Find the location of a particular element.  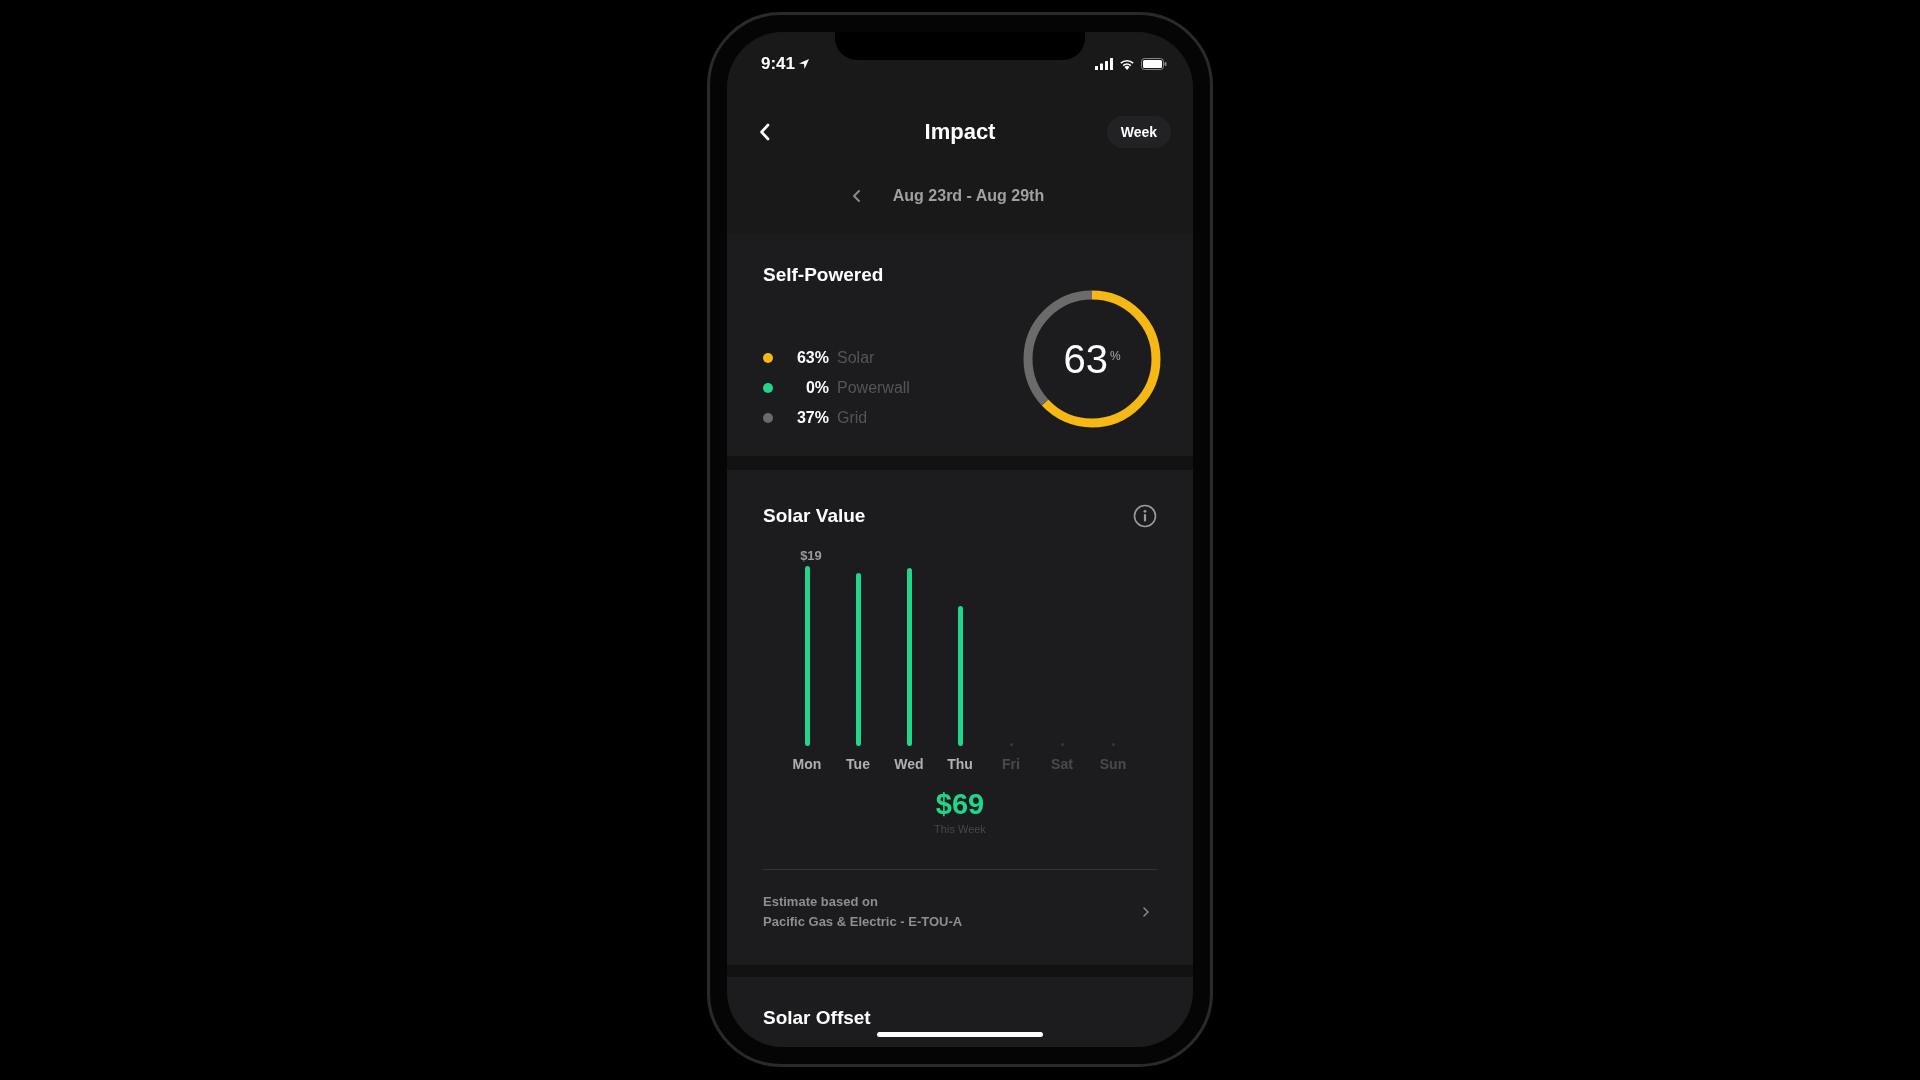

date-range: Aug 23rd - Aug 29th is located at coordinates (968, 196).